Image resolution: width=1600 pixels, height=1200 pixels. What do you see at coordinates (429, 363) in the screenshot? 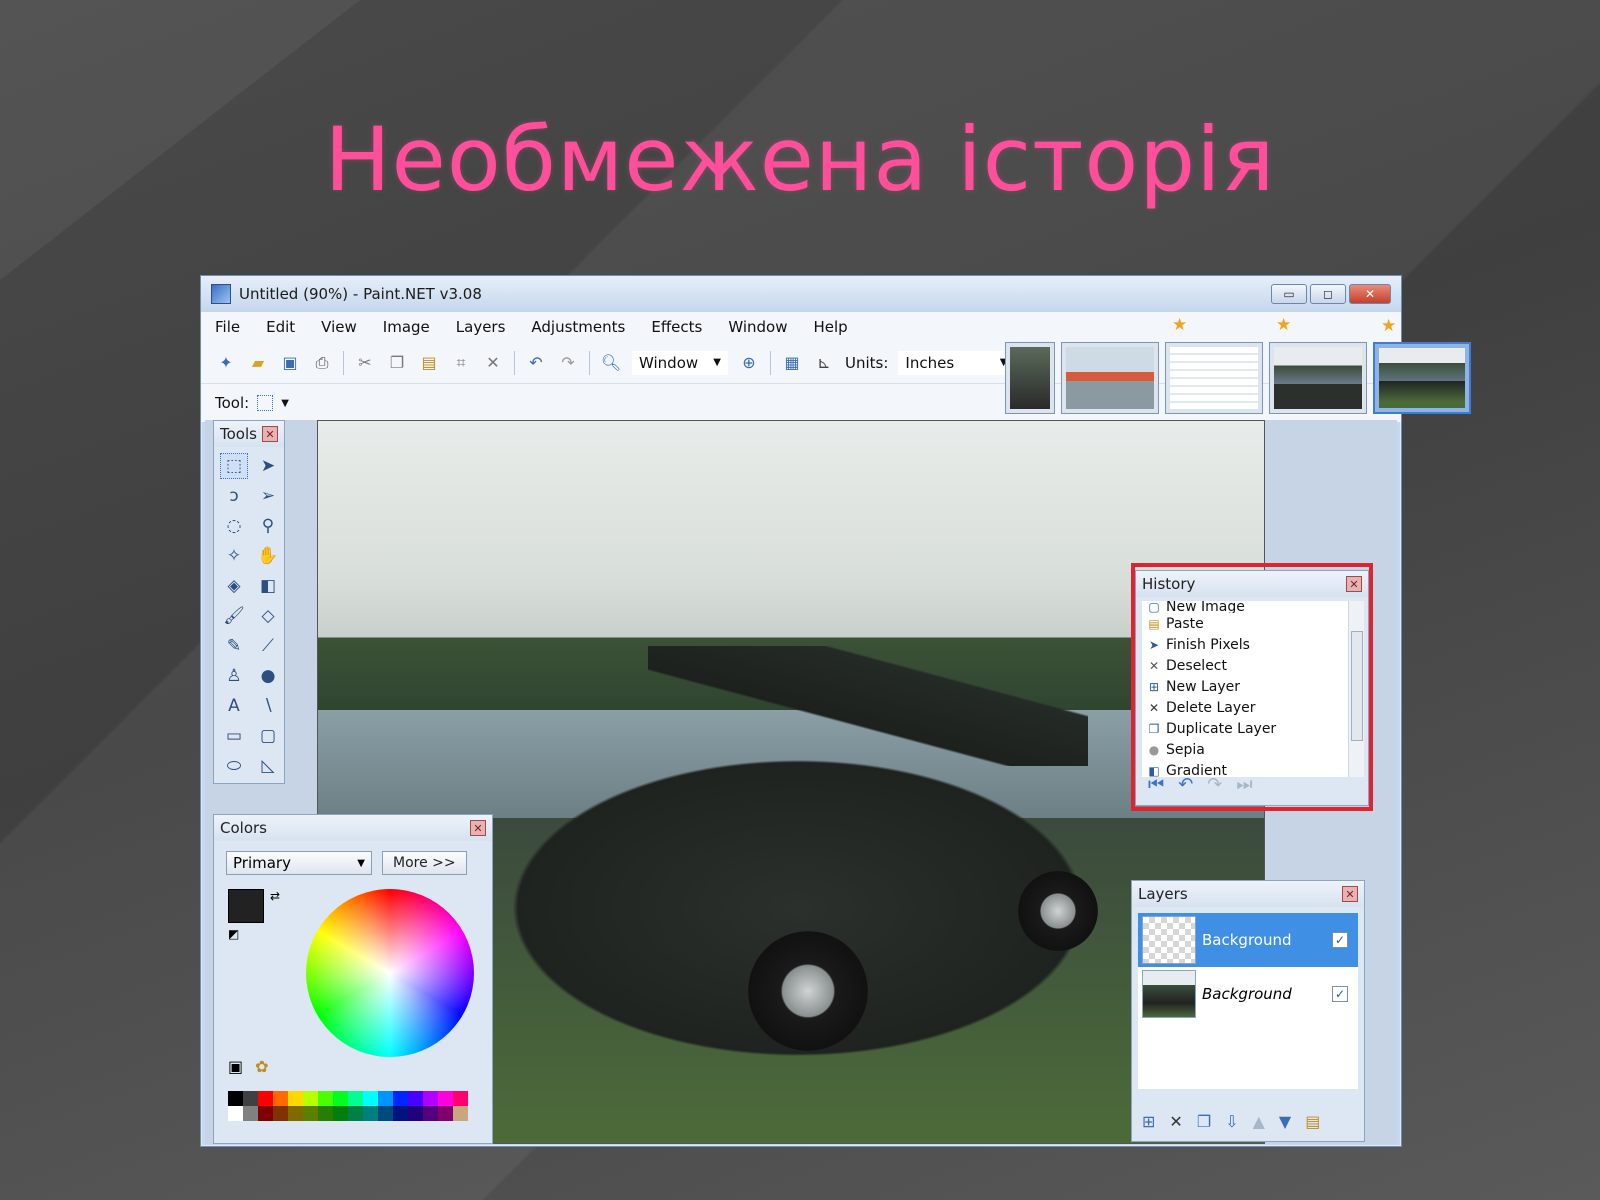
I see `paste-icon: ▤` at bounding box center [429, 363].